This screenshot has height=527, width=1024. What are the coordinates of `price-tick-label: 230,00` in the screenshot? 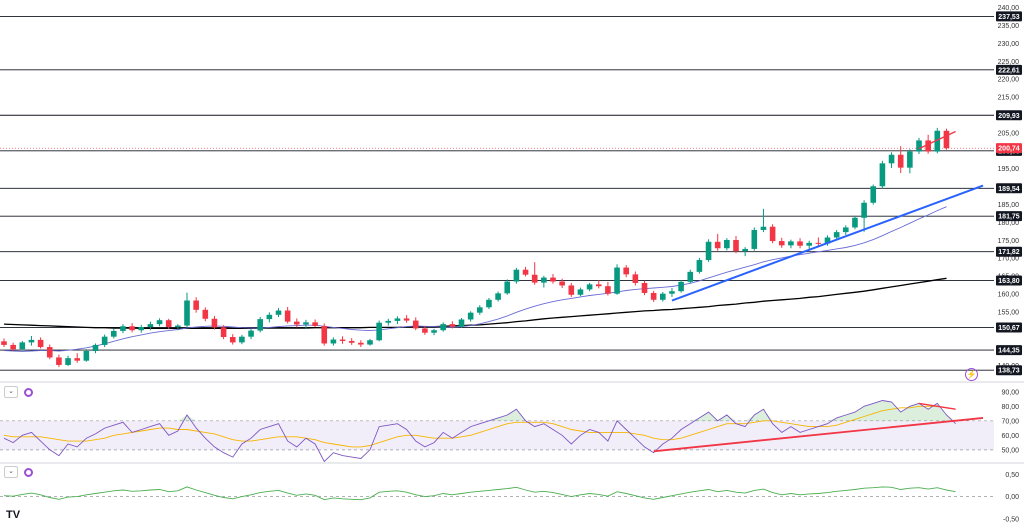 It's located at (1009, 44).